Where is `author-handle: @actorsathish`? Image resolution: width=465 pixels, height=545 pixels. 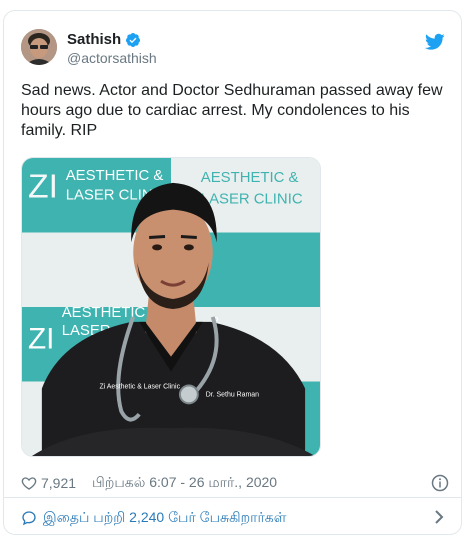
author-handle: @actorsathish is located at coordinates (112, 58).